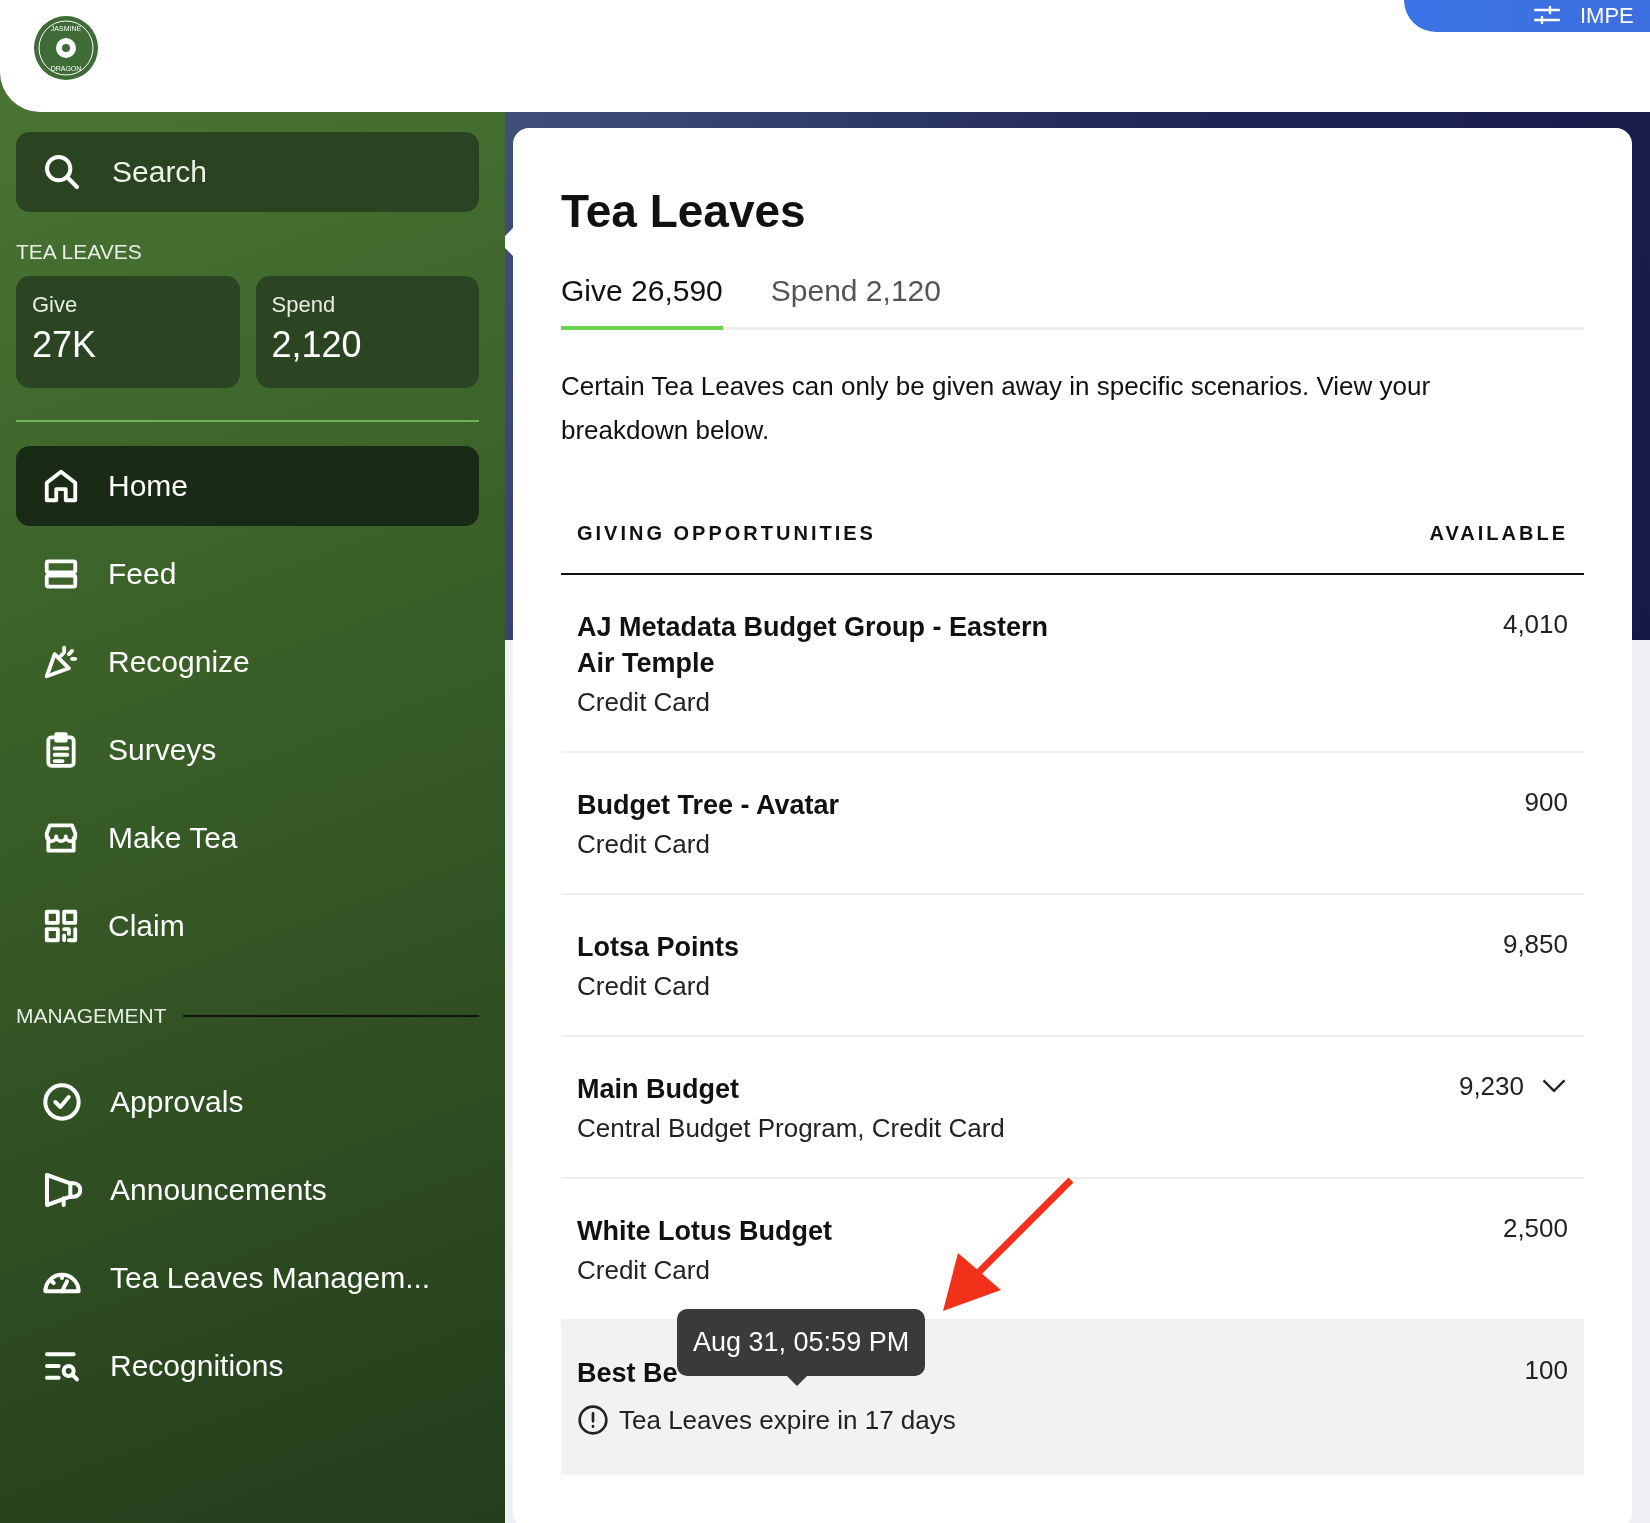  What do you see at coordinates (91, 1016) in the screenshot?
I see `section-heading: MANAGEMENT` at bounding box center [91, 1016].